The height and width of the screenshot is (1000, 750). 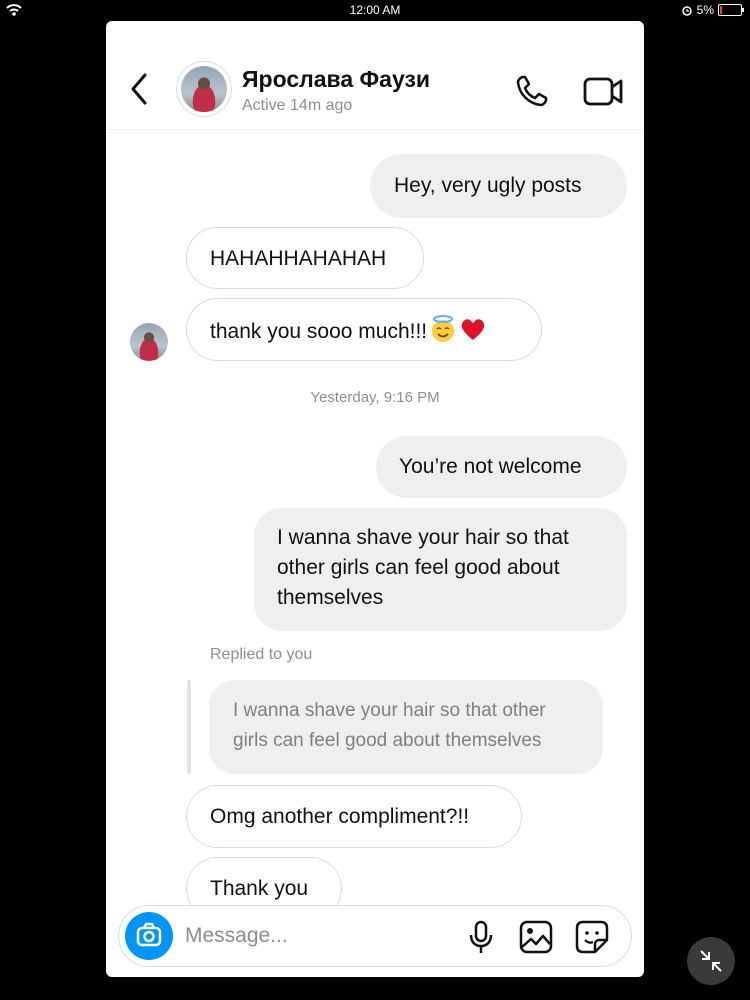 What do you see at coordinates (375, 397) in the screenshot?
I see `message-timestamp: Yesterday, 9:16 PM` at bounding box center [375, 397].